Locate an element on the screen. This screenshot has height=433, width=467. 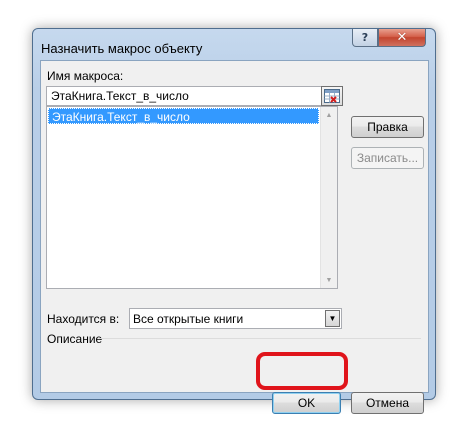
range-picker-icon is located at coordinates (332, 96).